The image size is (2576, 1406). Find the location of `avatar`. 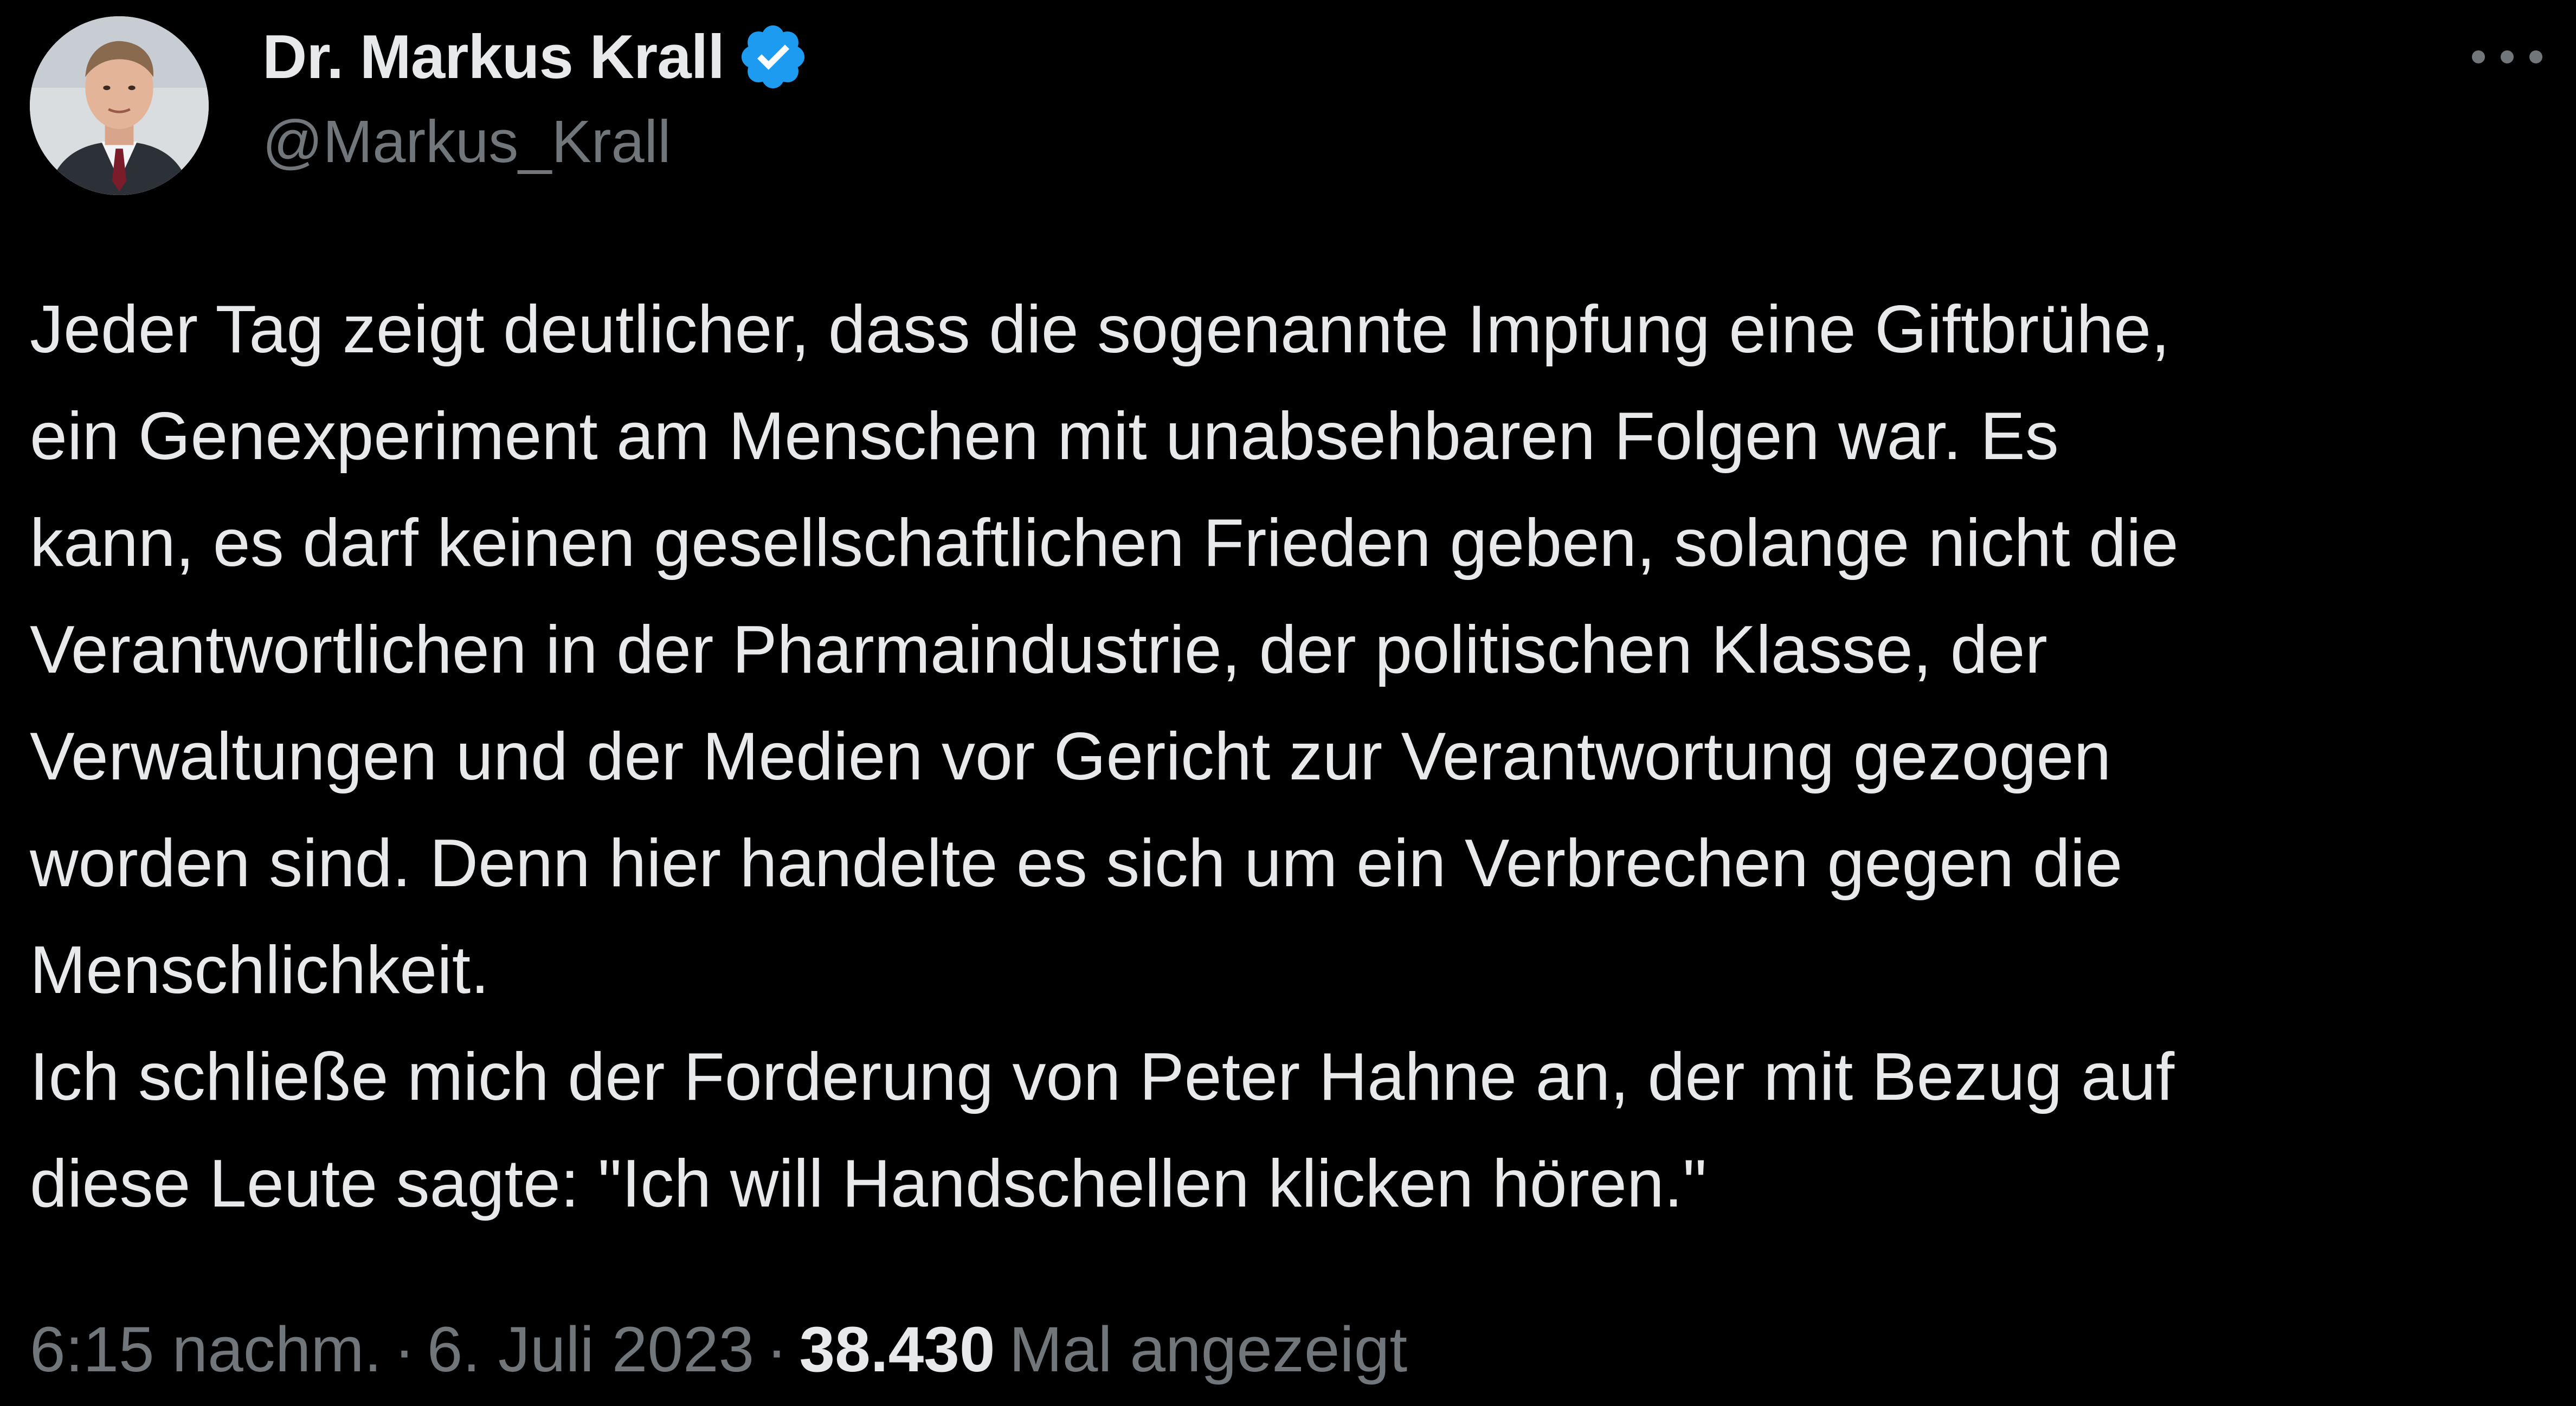

avatar is located at coordinates (119, 105).